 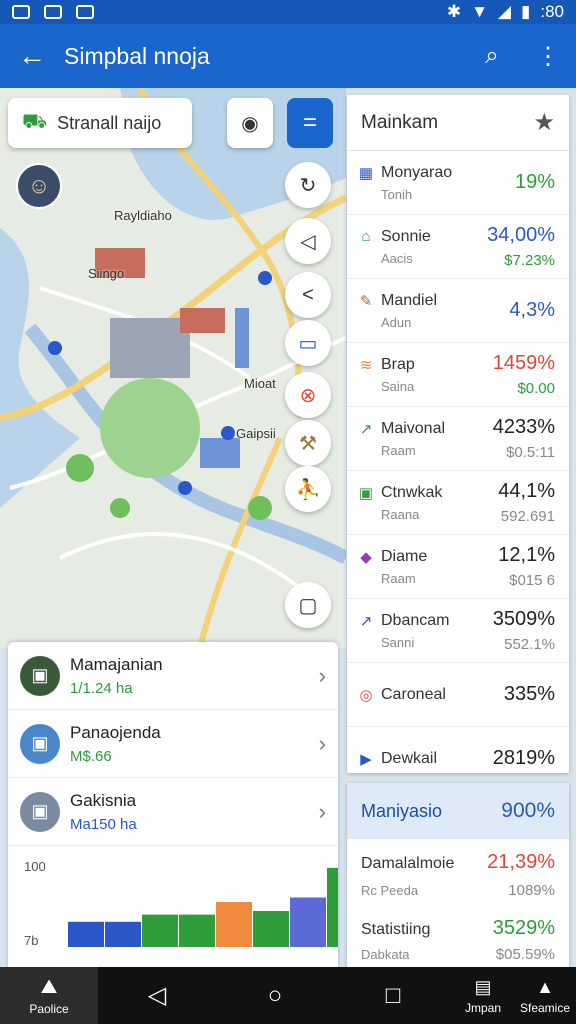 I want to click on stat-row: ◆ Diame Raam 12,1% $015 6, so click(x=458, y=567).